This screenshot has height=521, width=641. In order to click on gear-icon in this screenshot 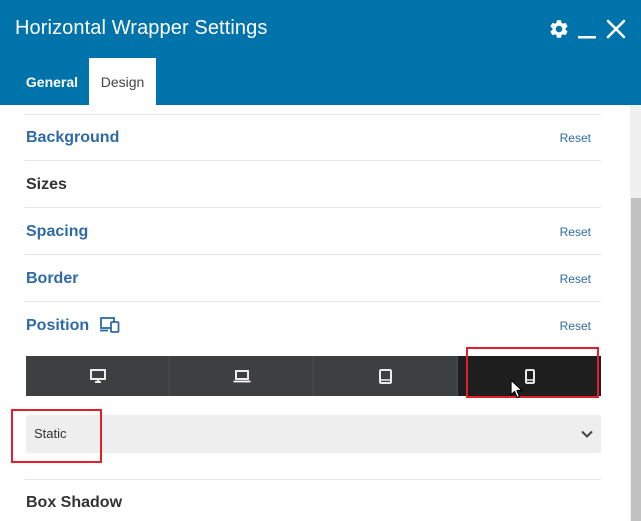, I will do `click(559, 29)`.